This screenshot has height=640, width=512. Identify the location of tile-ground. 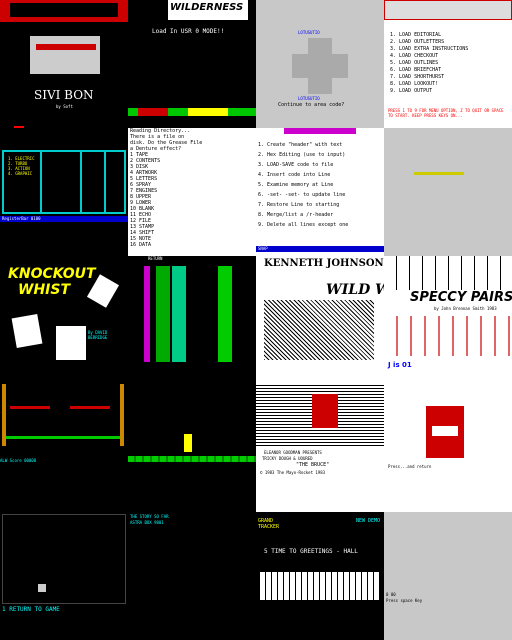
(192, 448).